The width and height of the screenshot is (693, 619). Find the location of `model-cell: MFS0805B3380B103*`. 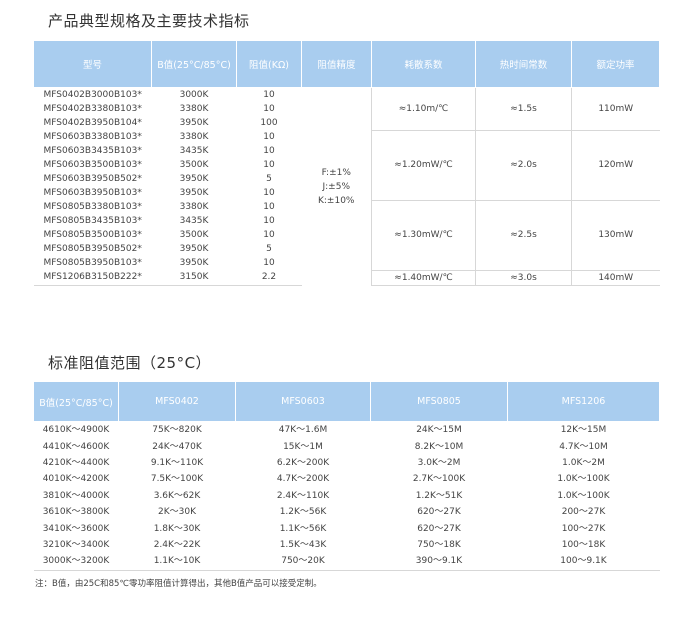

model-cell: MFS0805B3380B103* is located at coordinates (92, 207).